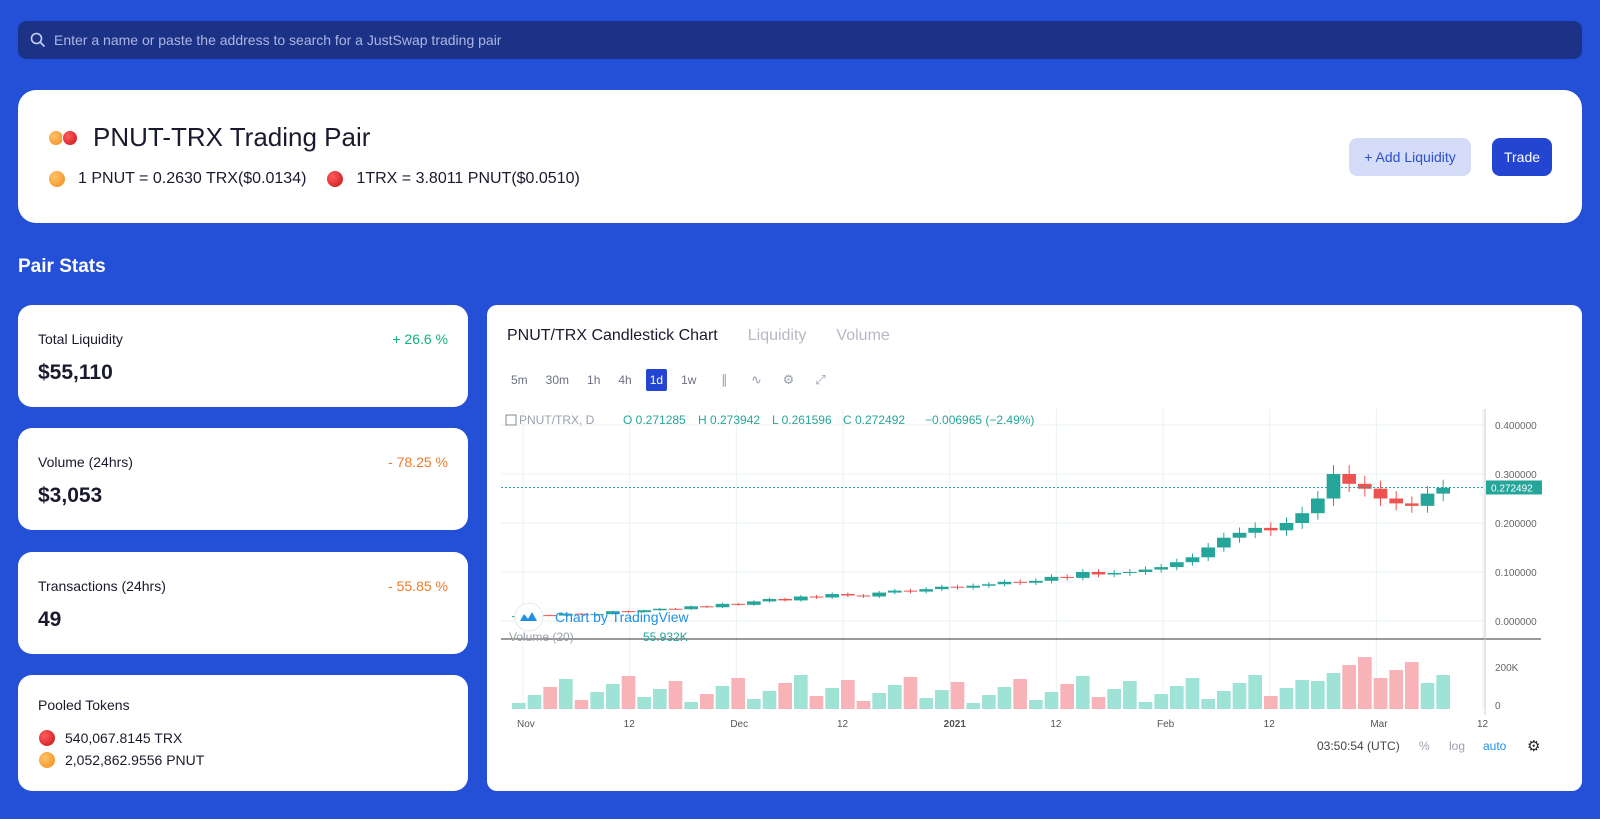 Image resolution: width=1600 pixels, height=819 pixels. What do you see at coordinates (1516, 475) in the screenshot?
I see `price-tick: 0.300000` at bounding box center [1516, 475].